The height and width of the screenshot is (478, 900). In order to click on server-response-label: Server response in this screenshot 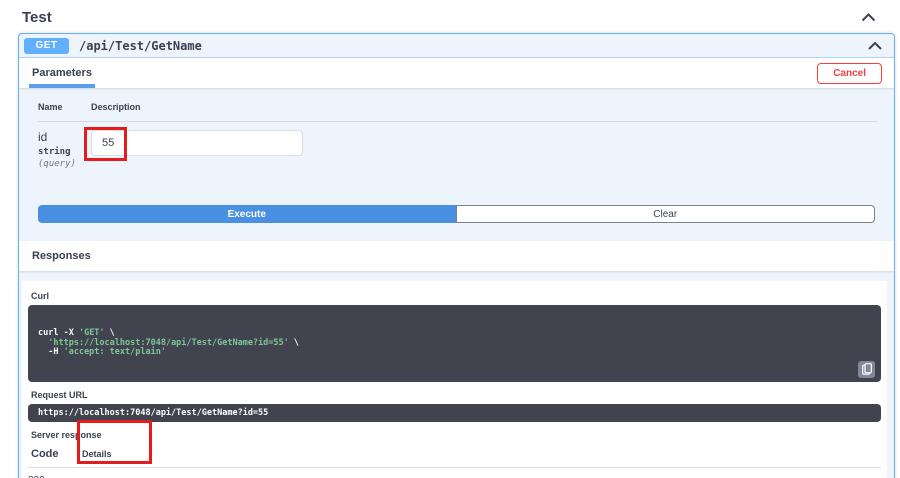, I will do `click(66, 434)`.